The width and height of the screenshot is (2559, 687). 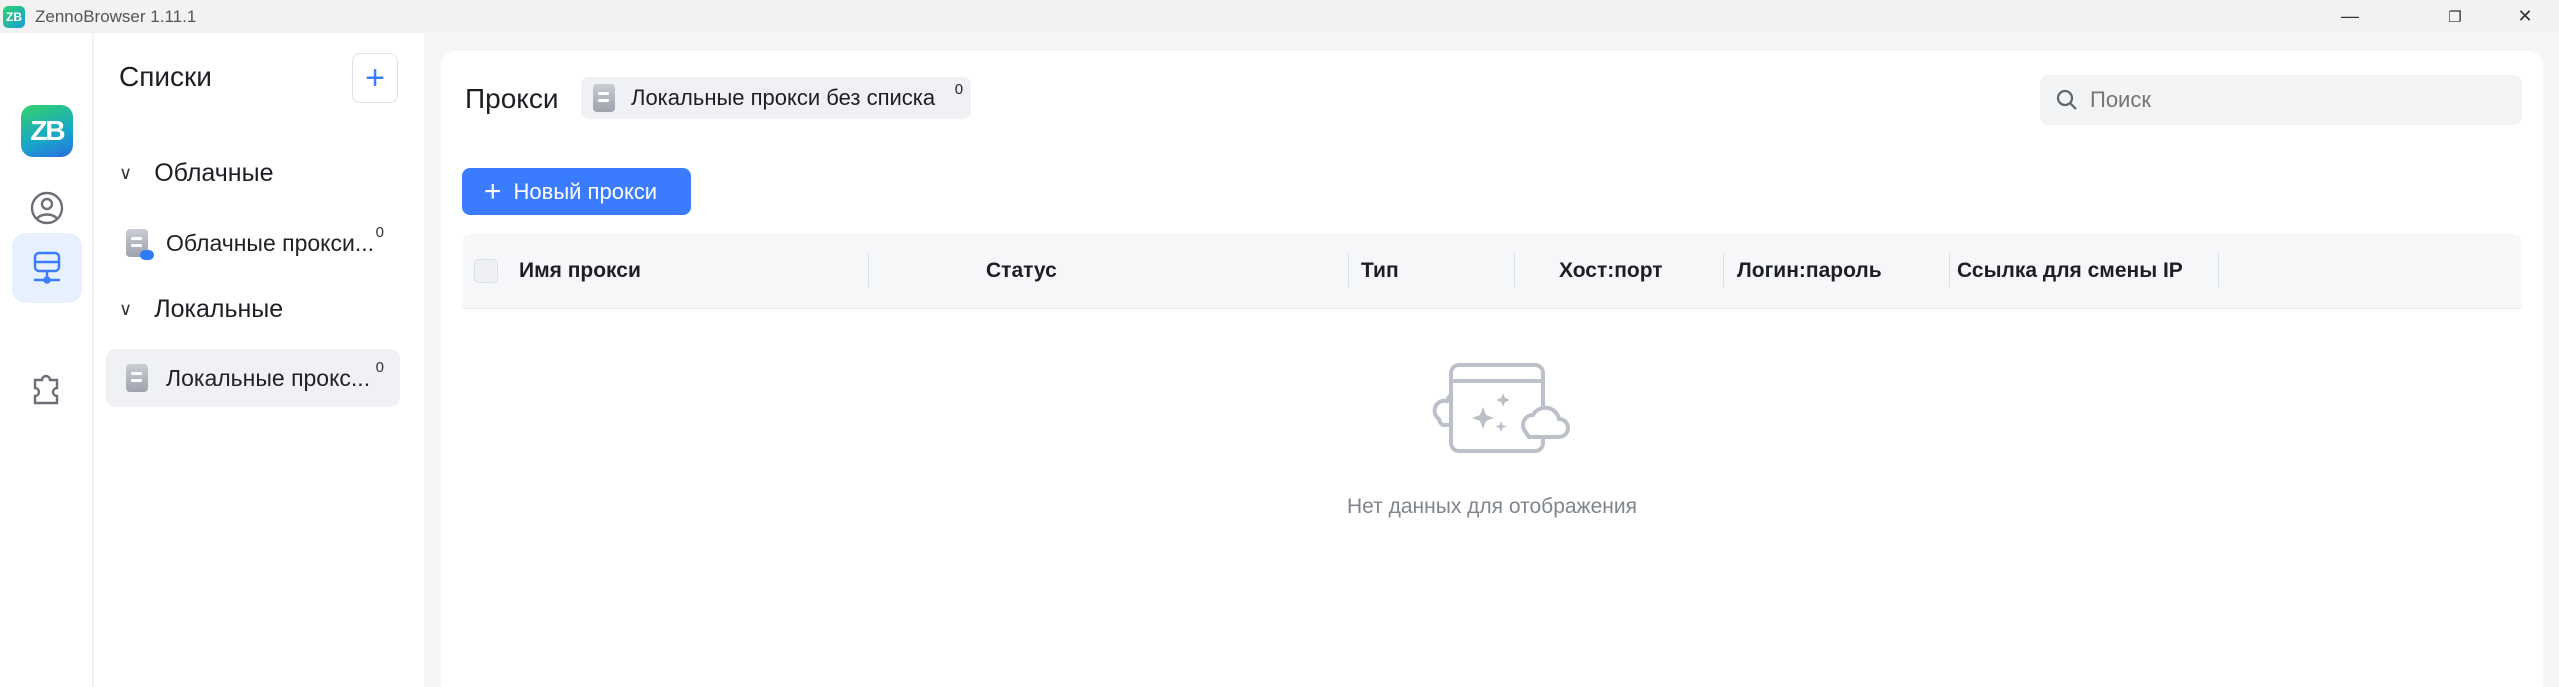 What do you see at coordinates (1279, 16) in the screenshot?
I see `title-bar: ZB ZennoBrowser 1.11.1 — ❐ ✕` at bounding box center [1279, 16].